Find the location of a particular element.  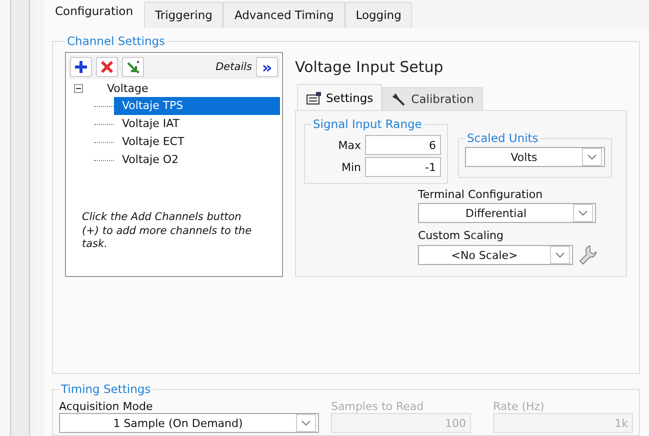

group-title: Signal Input Range is located at coordinates (367, 124).